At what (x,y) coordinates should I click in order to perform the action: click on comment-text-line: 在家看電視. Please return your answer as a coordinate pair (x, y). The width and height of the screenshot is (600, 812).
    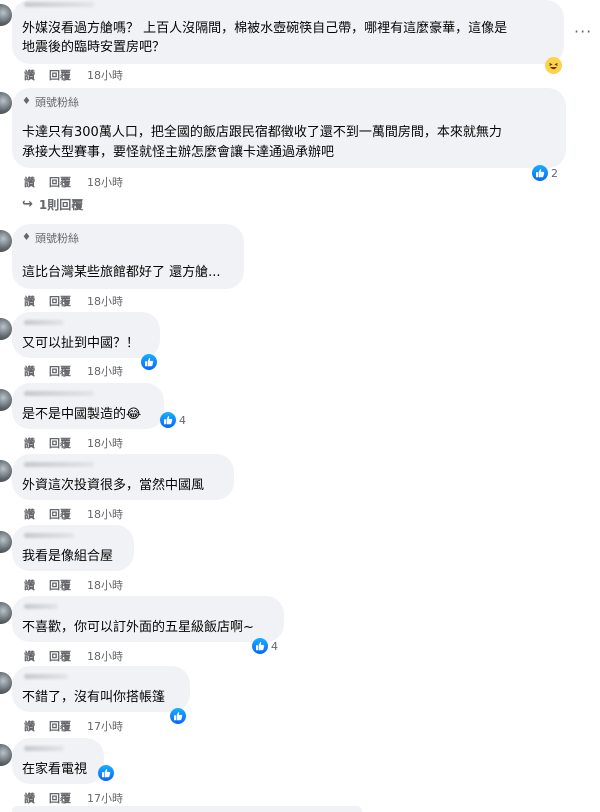
    Looking at the image, I should click on (55, 769).